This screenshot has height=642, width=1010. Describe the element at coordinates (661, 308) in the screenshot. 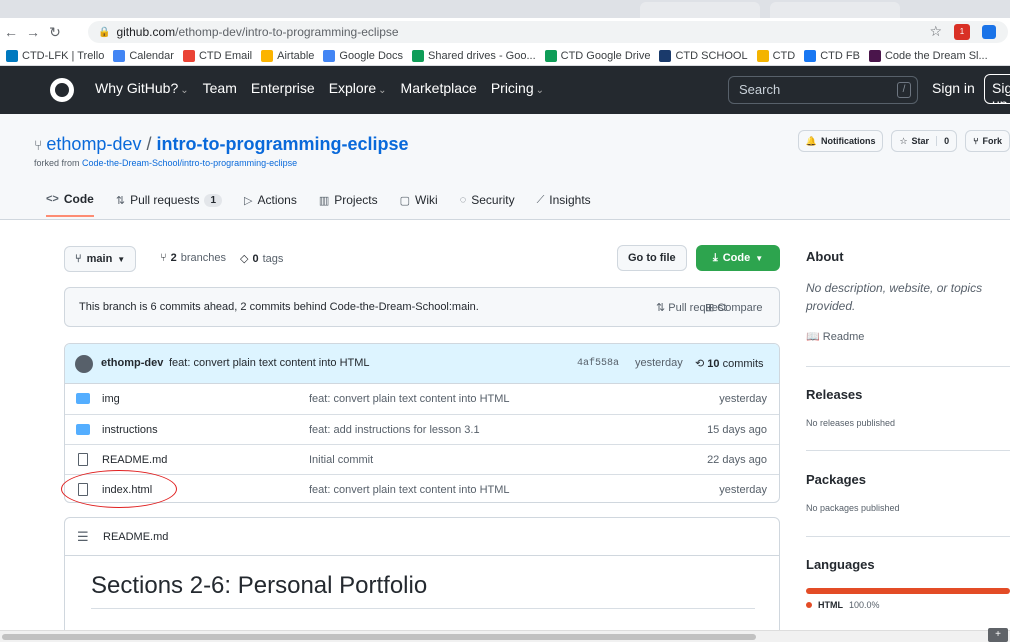

I see `pull-request-icon: ⇅` at that location.